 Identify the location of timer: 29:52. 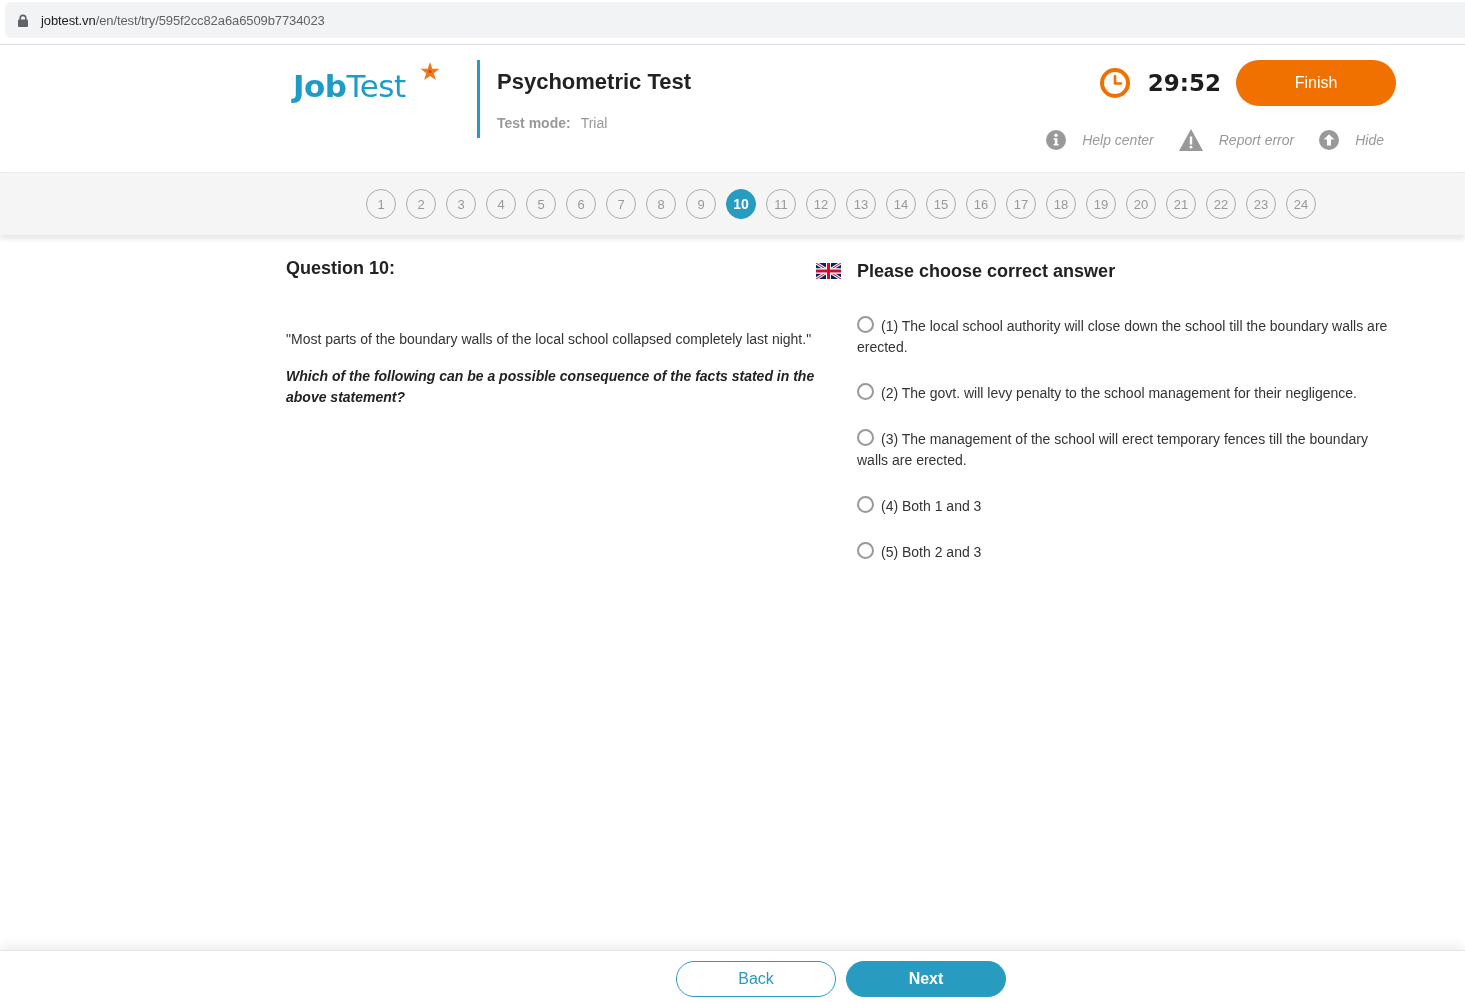
(1184, 83).